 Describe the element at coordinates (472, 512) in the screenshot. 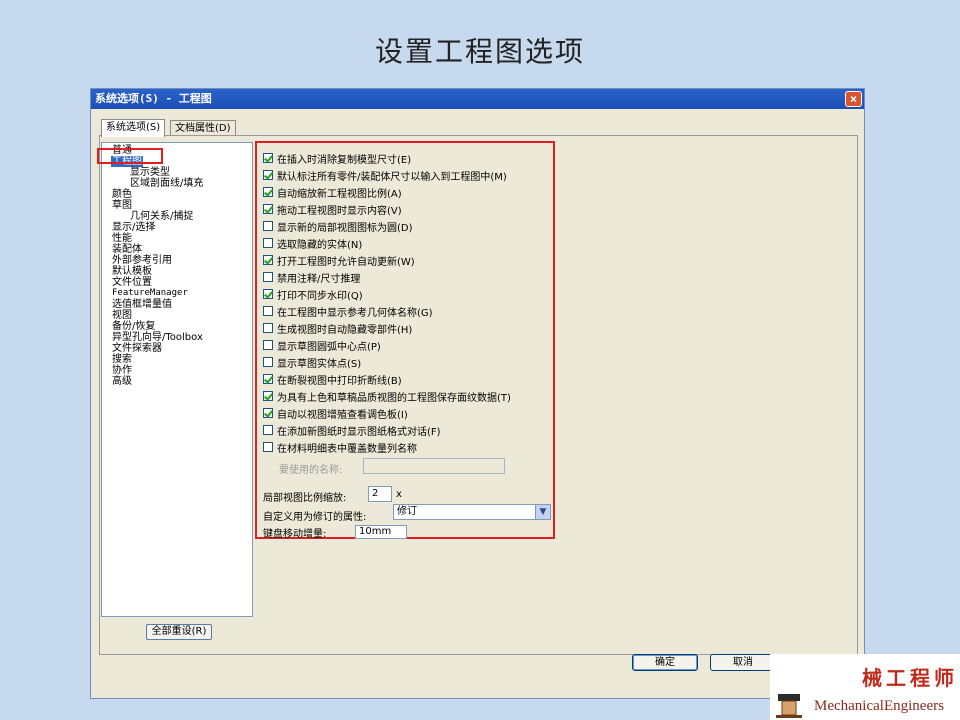

I see `revision-property-select: 修订 ▼` at that location.